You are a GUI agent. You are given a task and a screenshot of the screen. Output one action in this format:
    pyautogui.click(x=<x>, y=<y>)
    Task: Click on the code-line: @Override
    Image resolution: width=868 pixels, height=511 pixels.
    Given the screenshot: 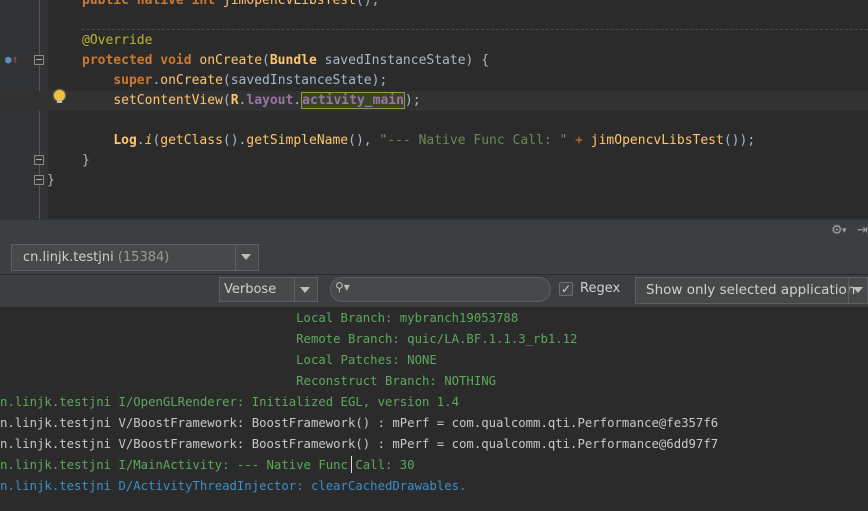 What is the action you would take?
    pyautogui.click(x=434, y=41)
    